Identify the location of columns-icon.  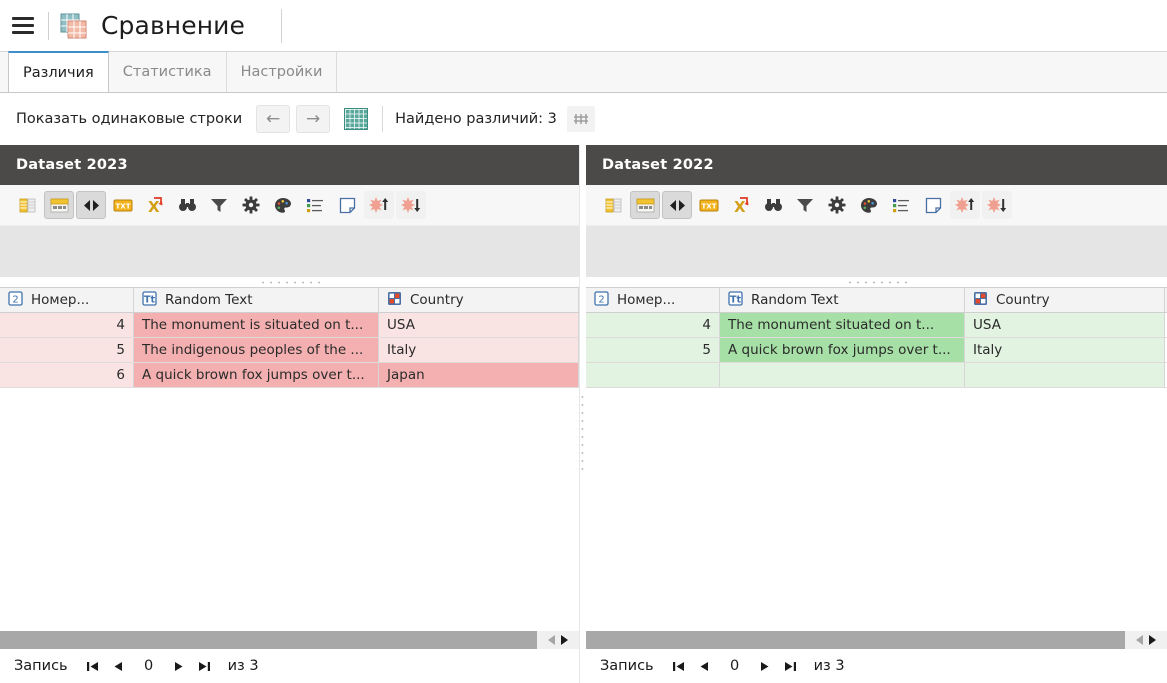
(580, 119).